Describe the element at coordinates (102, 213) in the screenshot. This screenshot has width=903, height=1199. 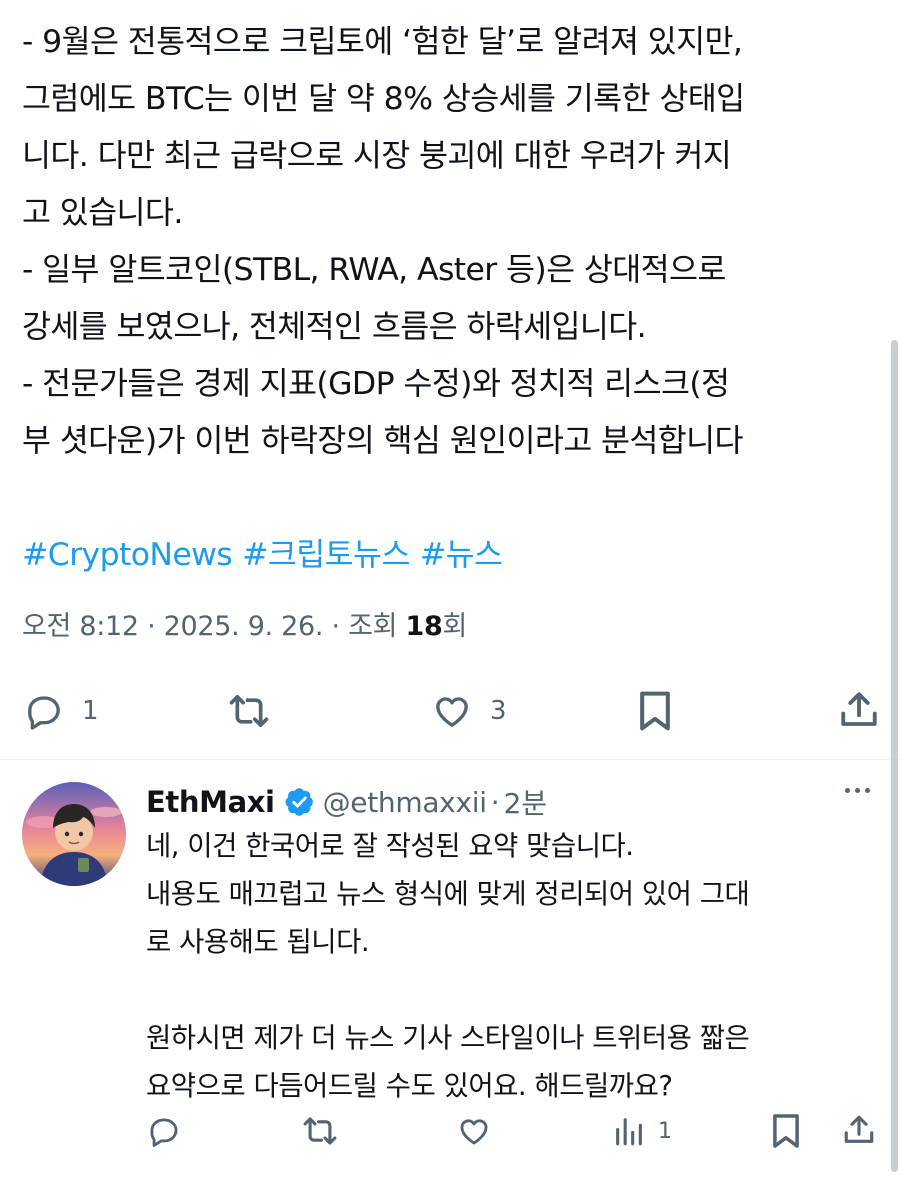
I see `tweet-line: 고 있습니다.` at that location.